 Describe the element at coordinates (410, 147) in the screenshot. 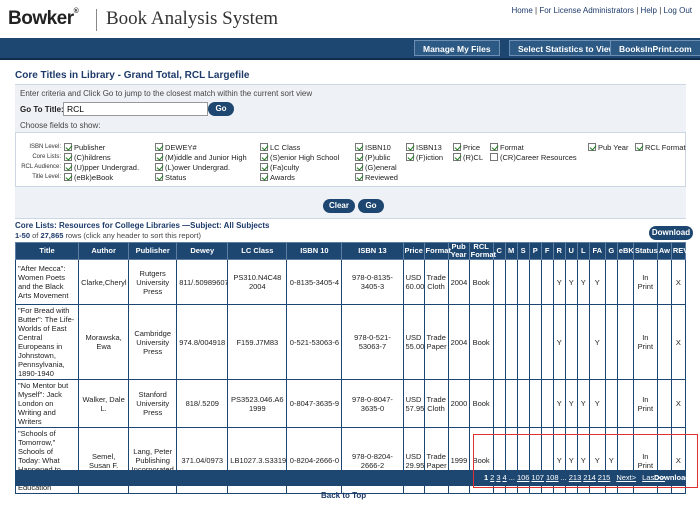

I see `checkbox-isbn13-box` at that location.